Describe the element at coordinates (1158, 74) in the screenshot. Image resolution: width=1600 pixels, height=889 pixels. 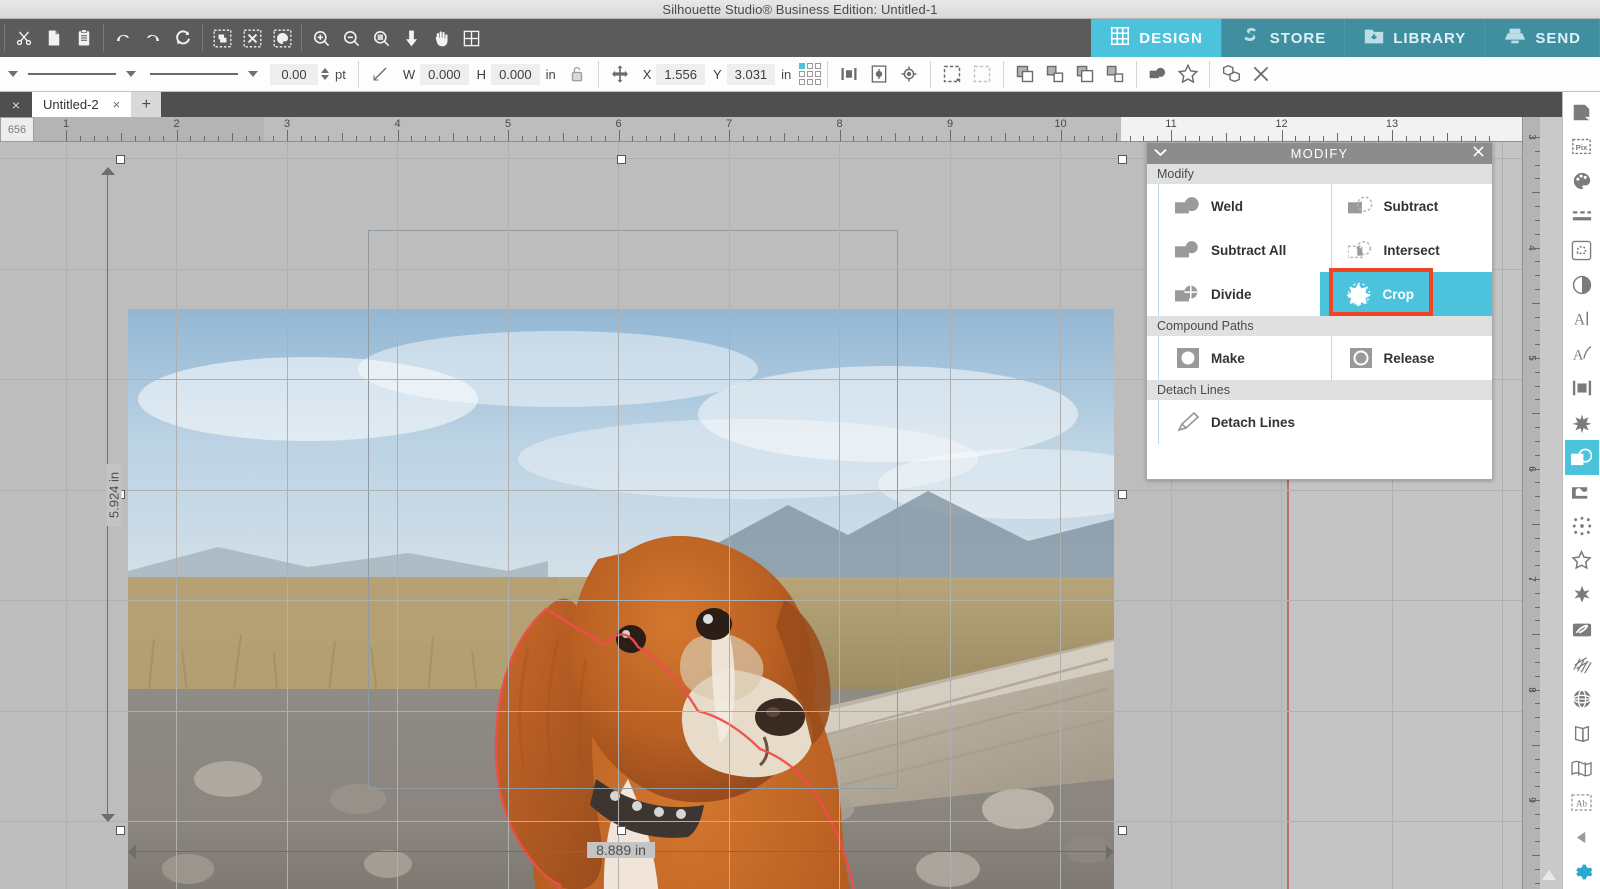
I see `weld-shapes-icon` at that location.